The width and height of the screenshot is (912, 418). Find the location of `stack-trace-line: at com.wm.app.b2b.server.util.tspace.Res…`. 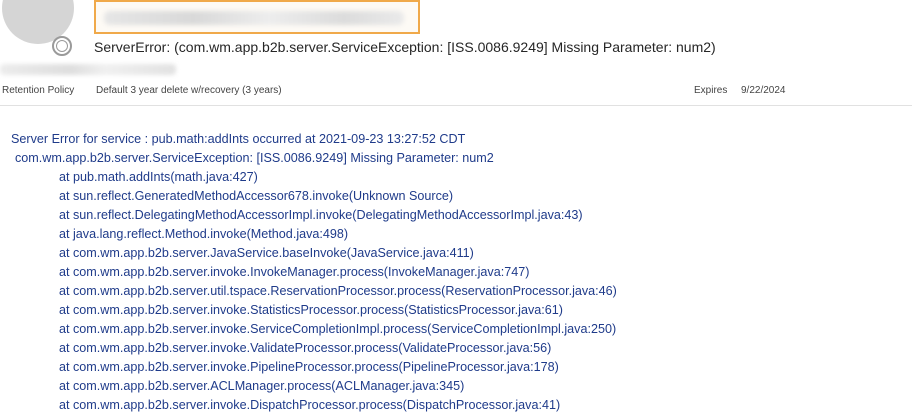

stack-trace-line: at com.wm.app.b2b.server.util.tspace.Res… is located at coordinates (338, 291).